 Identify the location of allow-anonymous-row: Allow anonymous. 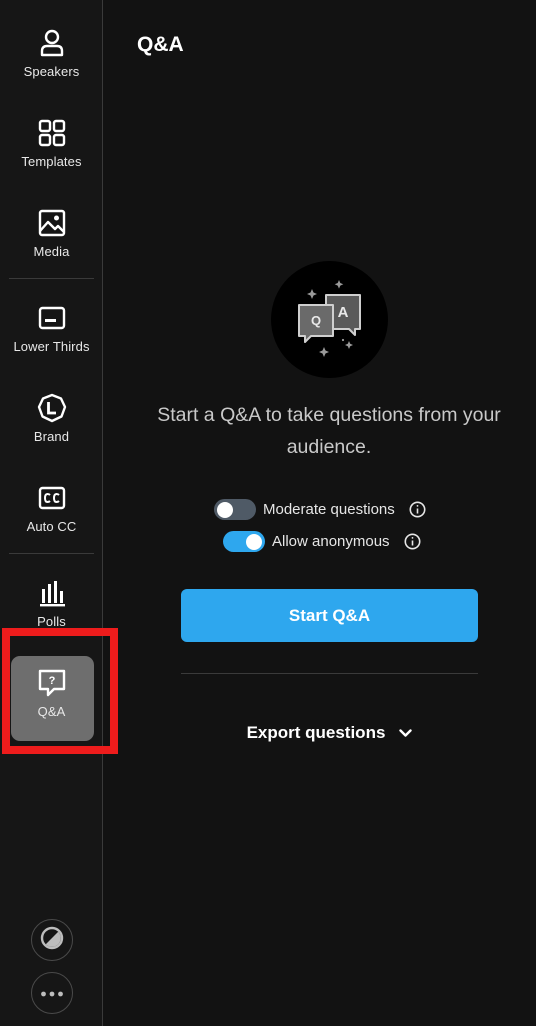
(322, 541).